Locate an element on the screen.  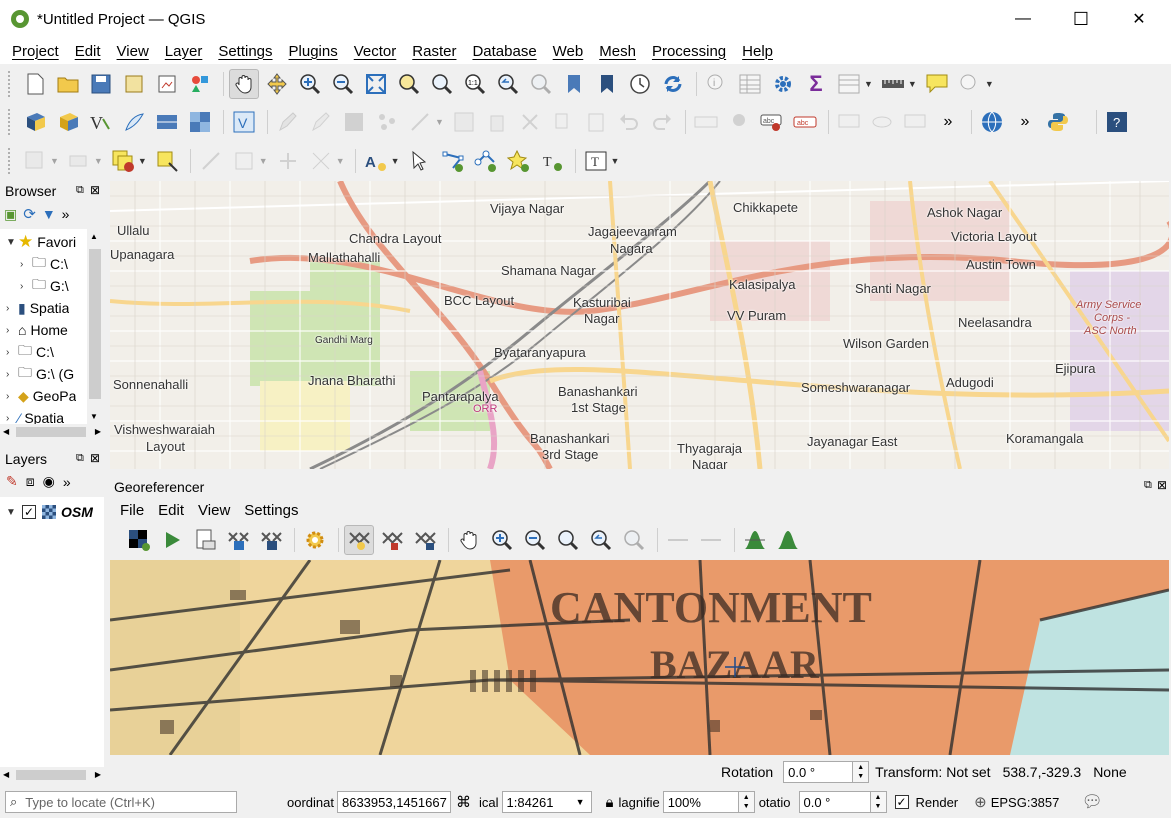
menu-settings: Settings is located at coordinates (245, 51).